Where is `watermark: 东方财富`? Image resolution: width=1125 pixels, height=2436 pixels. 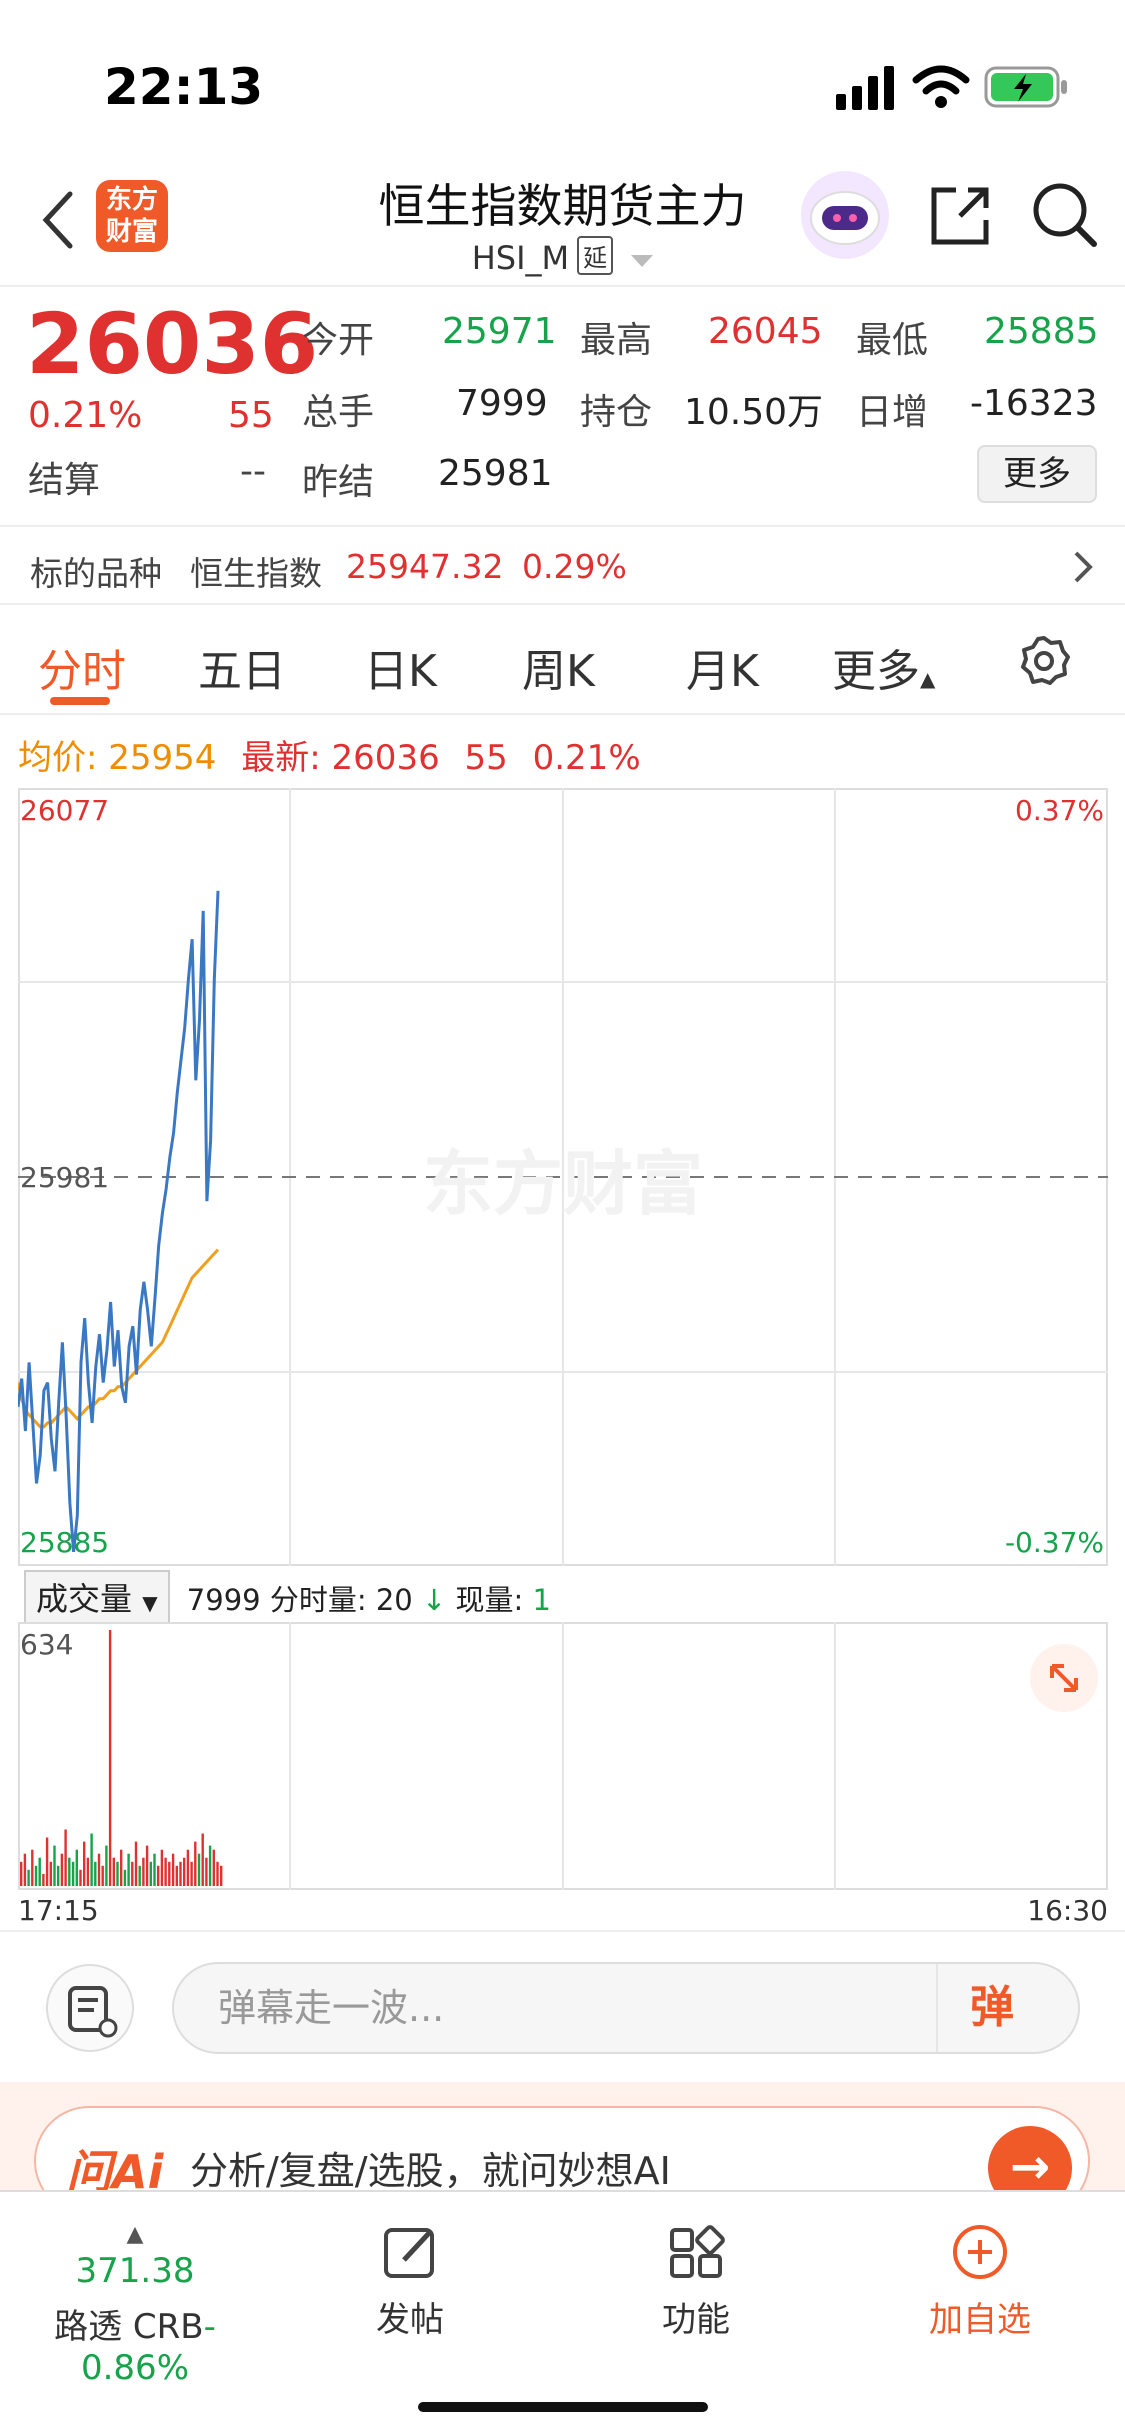
watermark: 东方财富 is located at coordinates (563, 1184).